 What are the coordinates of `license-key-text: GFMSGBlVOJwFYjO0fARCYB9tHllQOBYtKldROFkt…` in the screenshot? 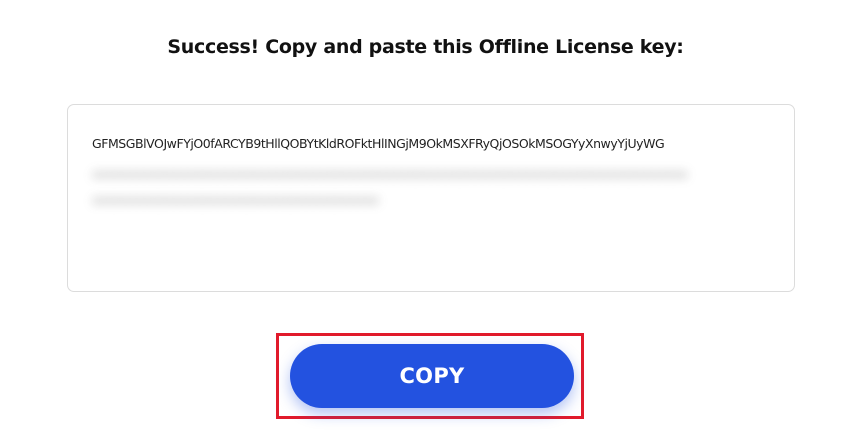 It's located at (437, 143).